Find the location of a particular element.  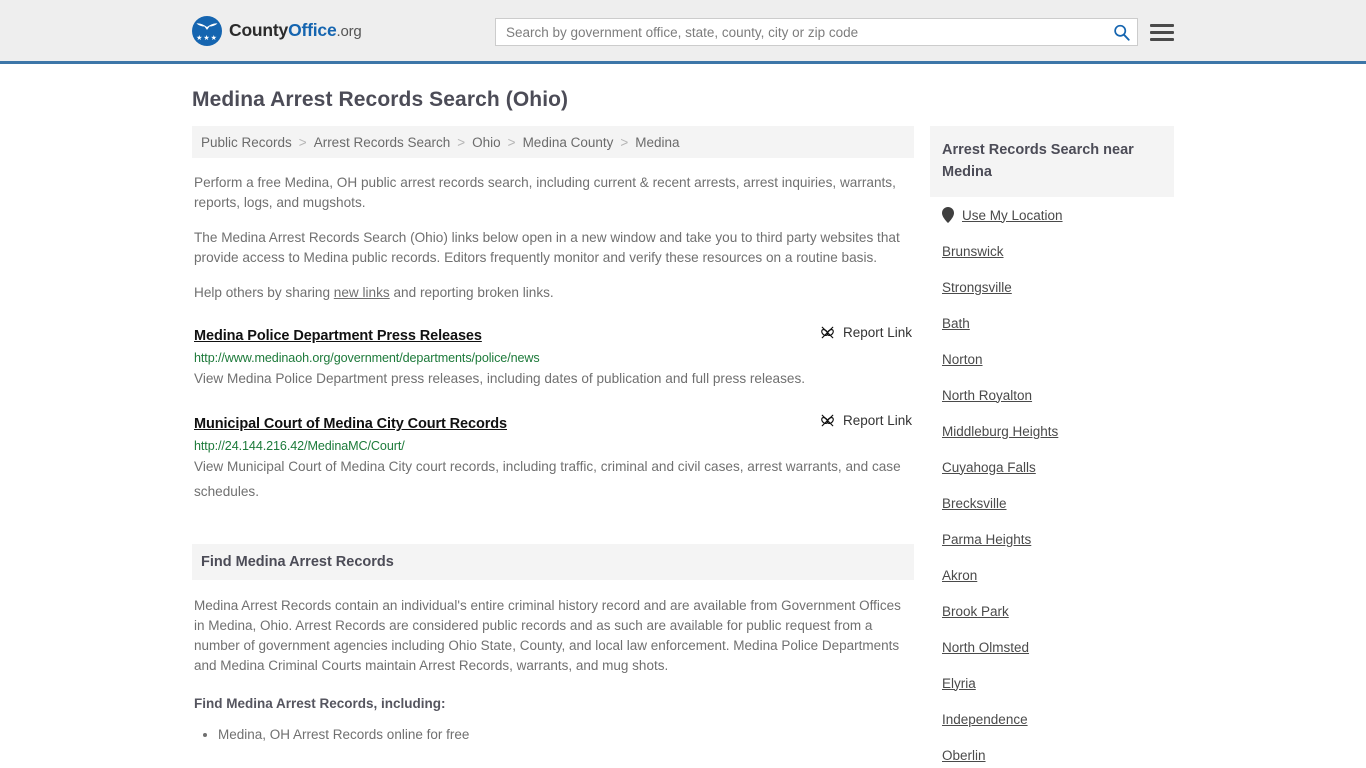

sidebar-item-cuyahoga-falls: Cuyahoga Falls is located at coordinates (1052, 467).